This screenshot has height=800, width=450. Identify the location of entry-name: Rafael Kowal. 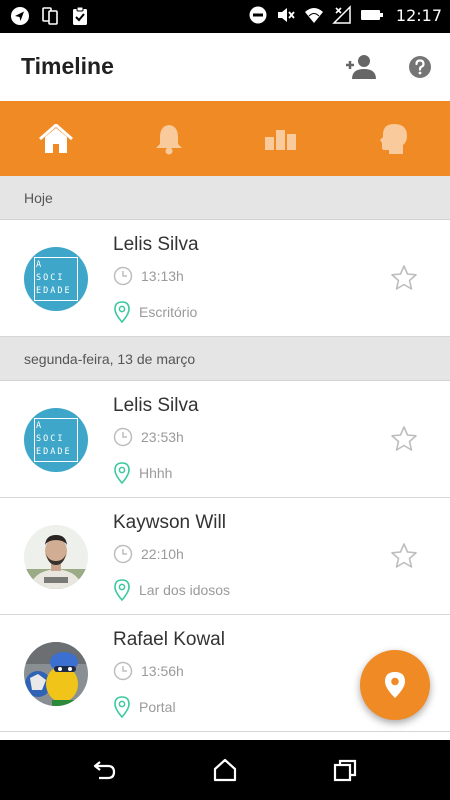
(169, 639).